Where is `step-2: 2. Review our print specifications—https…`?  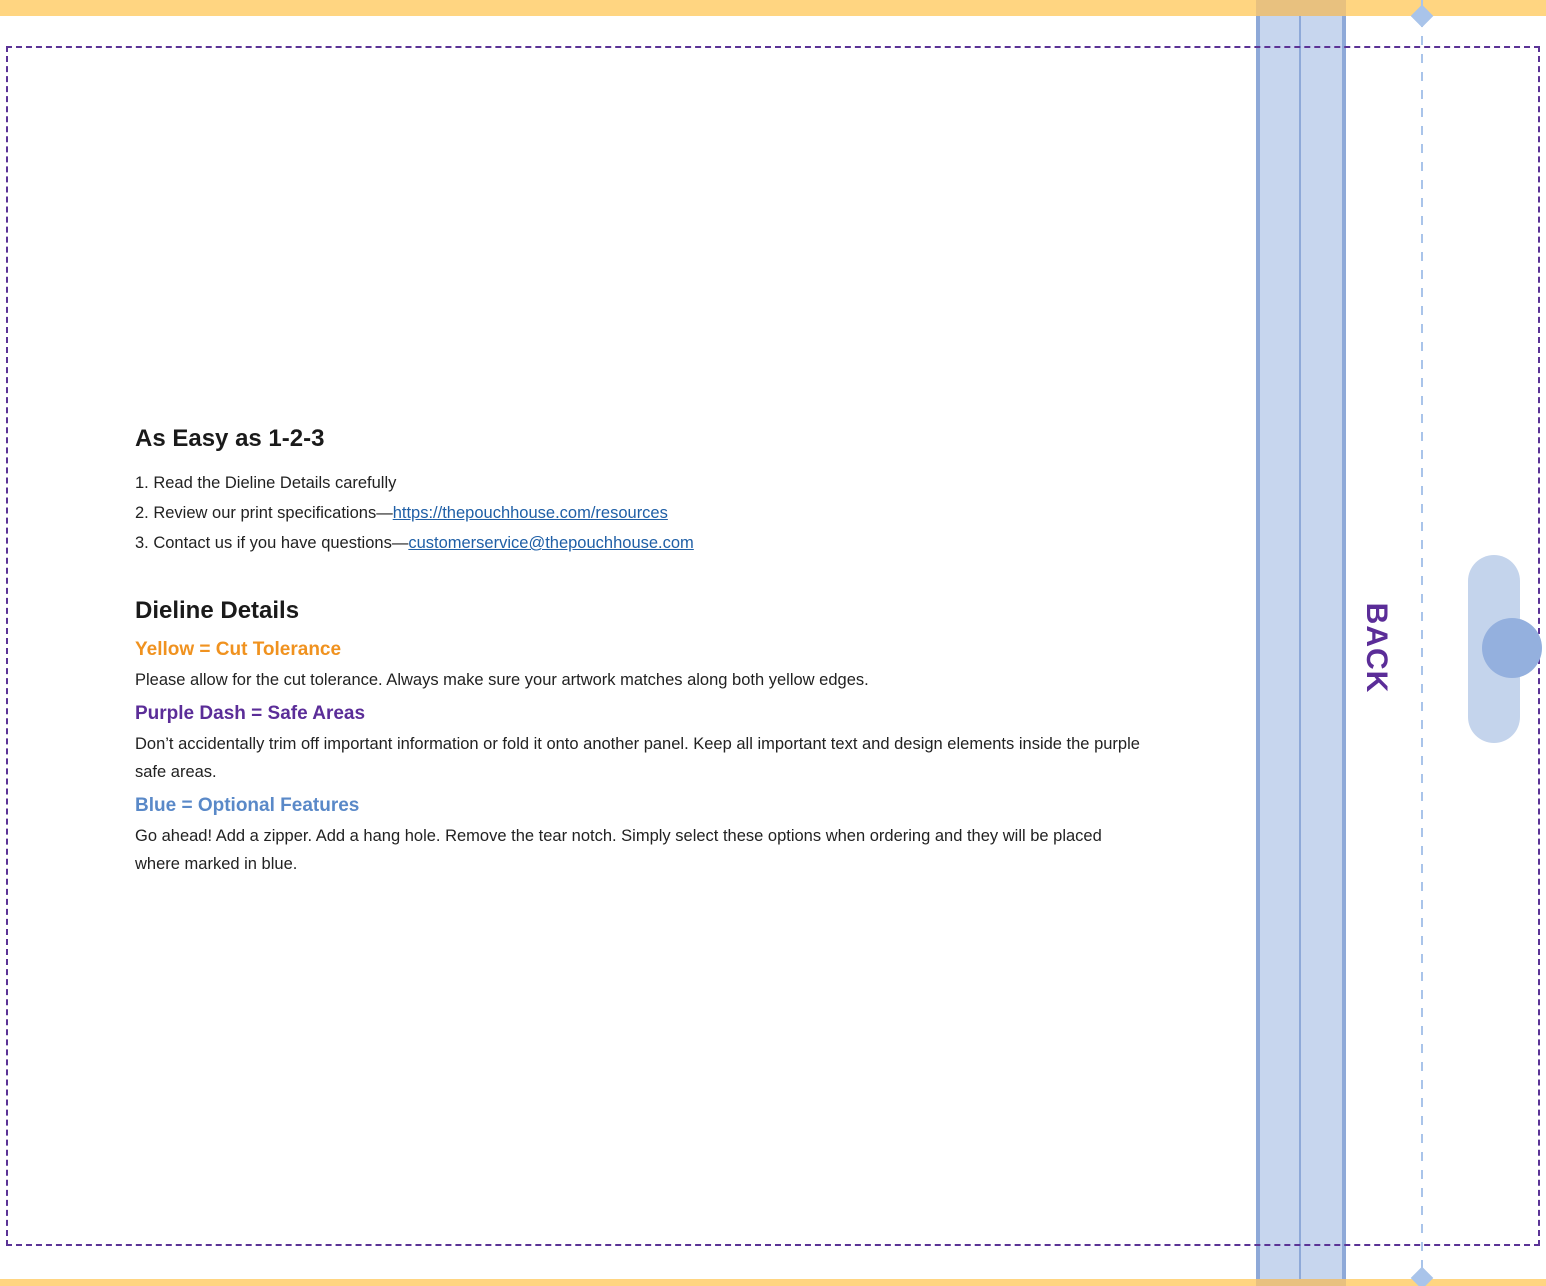
step-2: 2. Review our print specifications—https… is located at coordinates (640, 513).